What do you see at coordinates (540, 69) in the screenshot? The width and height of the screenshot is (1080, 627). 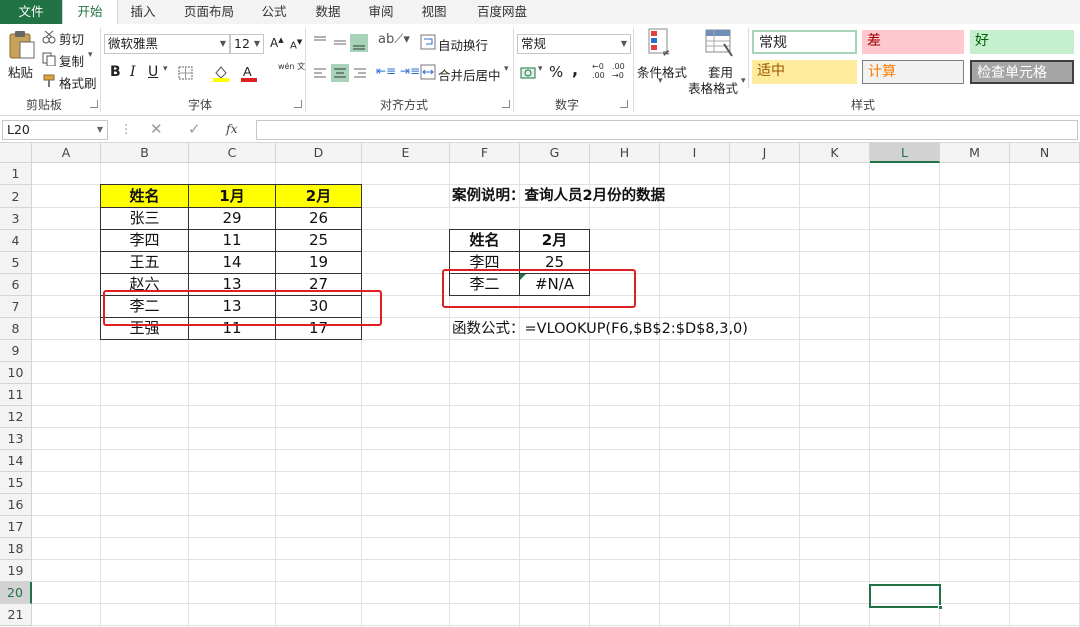 I see `accounting-dropdown-arrow: ▾` at bounding box center [540, 69].